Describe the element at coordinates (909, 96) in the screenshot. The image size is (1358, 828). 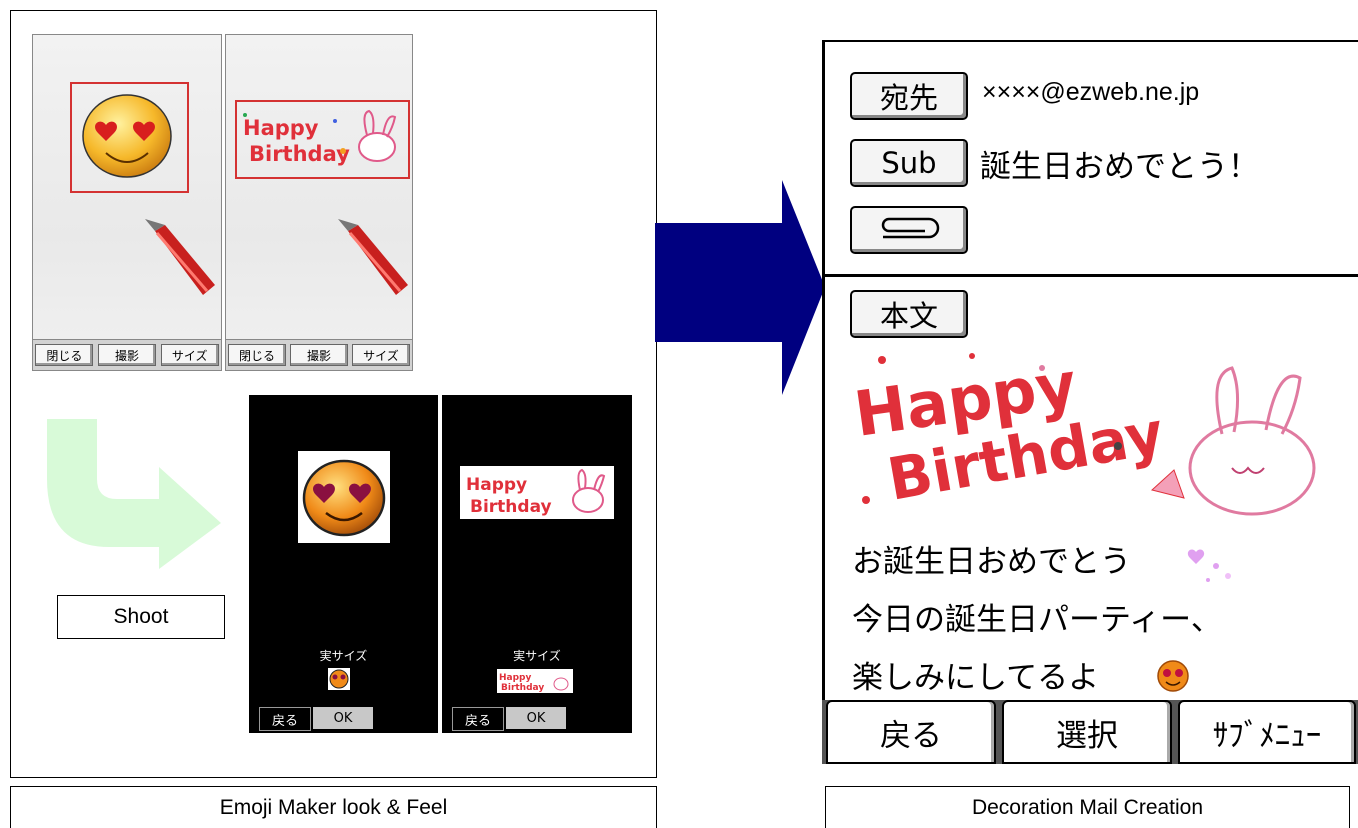
I see `to-button: 宛先` at that location.